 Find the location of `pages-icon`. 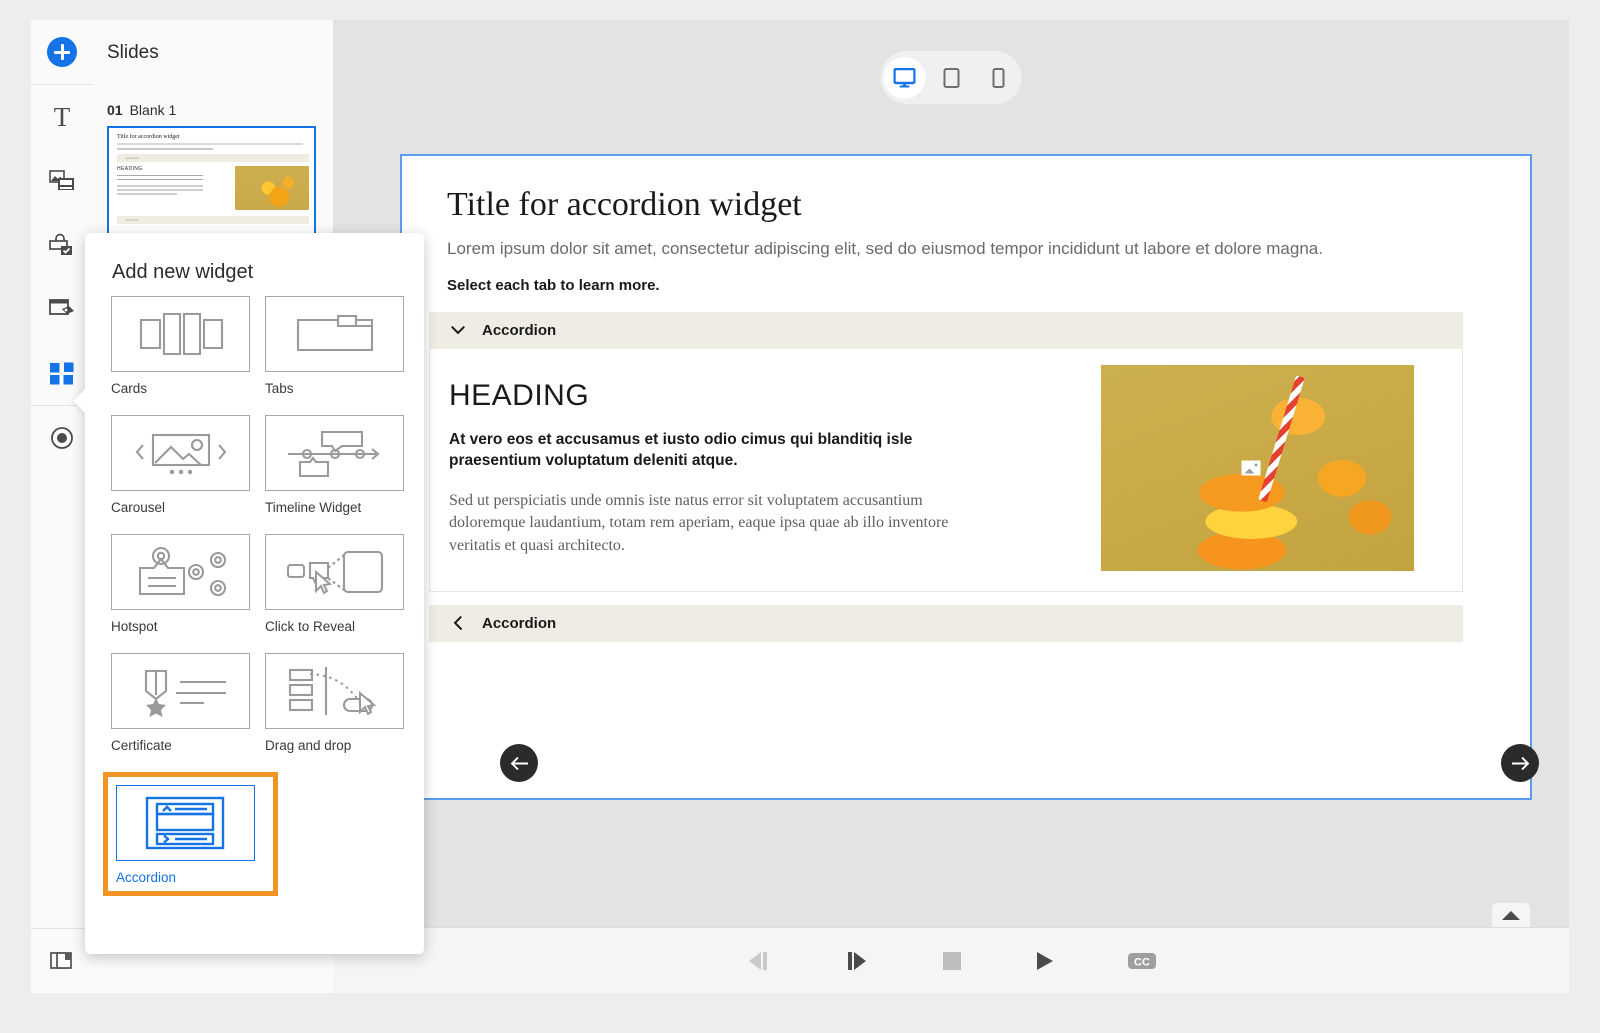

pages-icon is located at coordinates (61, 960).